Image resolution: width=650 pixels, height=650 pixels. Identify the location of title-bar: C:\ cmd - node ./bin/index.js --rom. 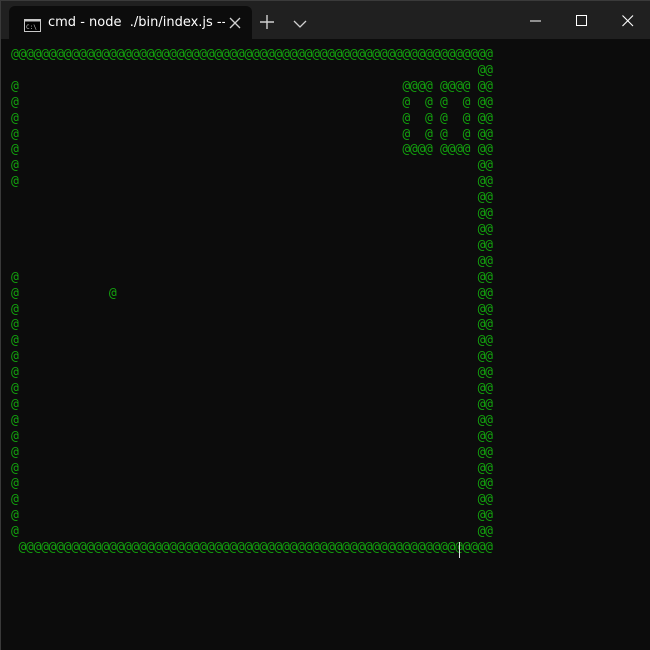
(325, 20).